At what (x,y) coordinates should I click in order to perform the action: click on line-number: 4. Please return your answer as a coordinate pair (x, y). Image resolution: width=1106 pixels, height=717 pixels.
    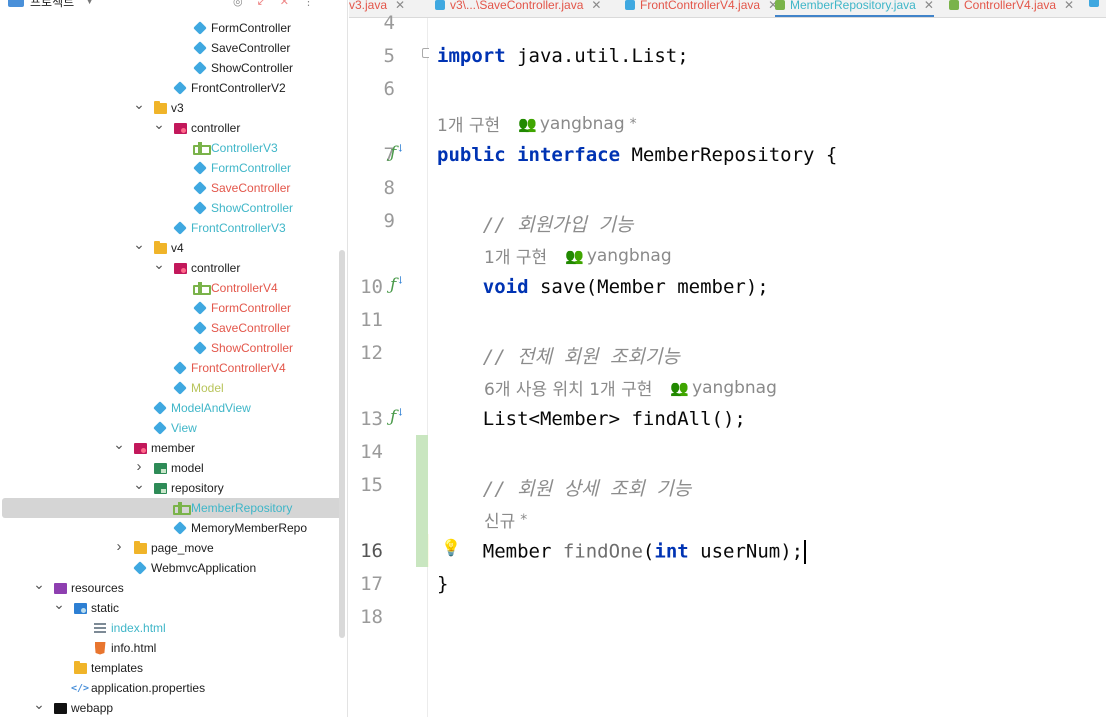
    Looking at the image, I should click on (389, 23).